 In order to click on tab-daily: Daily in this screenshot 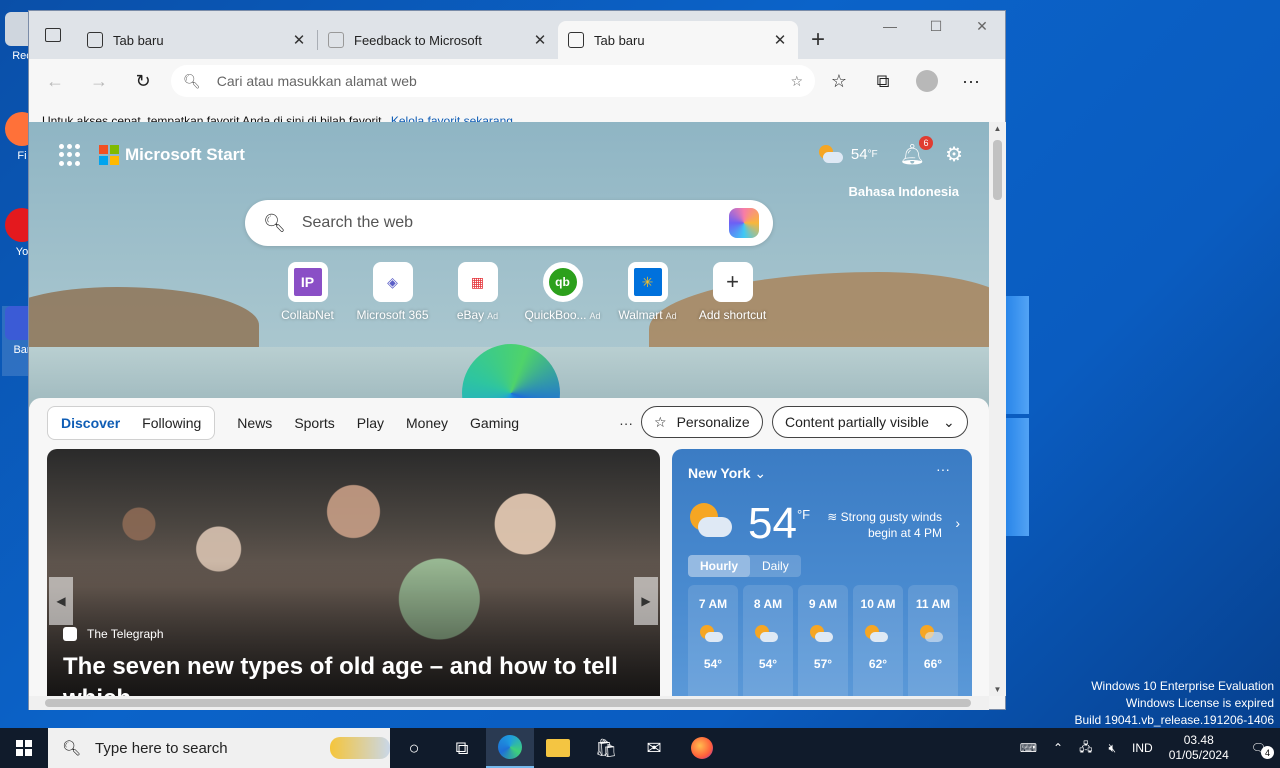, I will do `click(775, 566)`.